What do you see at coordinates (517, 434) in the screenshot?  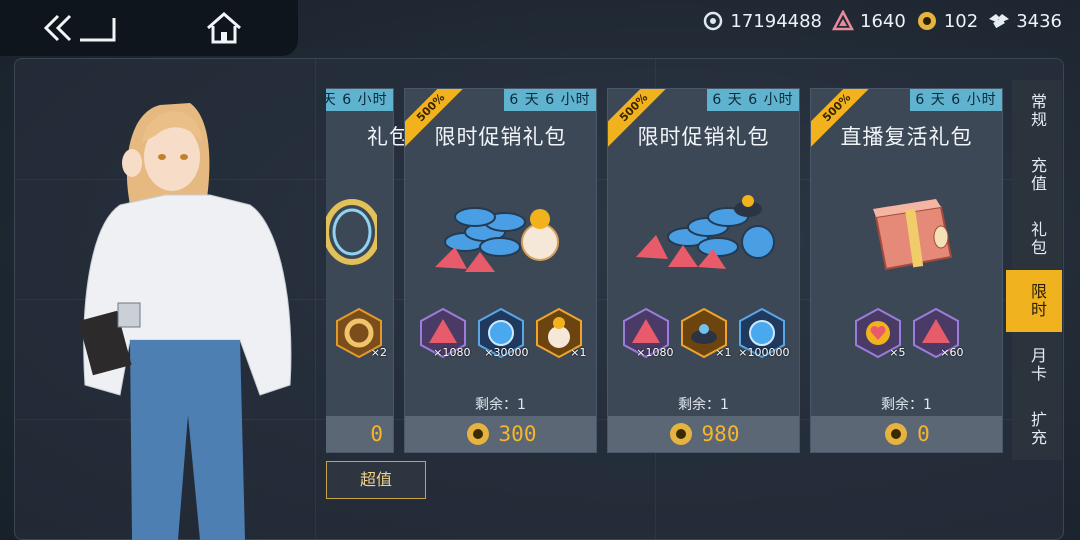 I see `card-price: 300` at bounding box center [517, 434].